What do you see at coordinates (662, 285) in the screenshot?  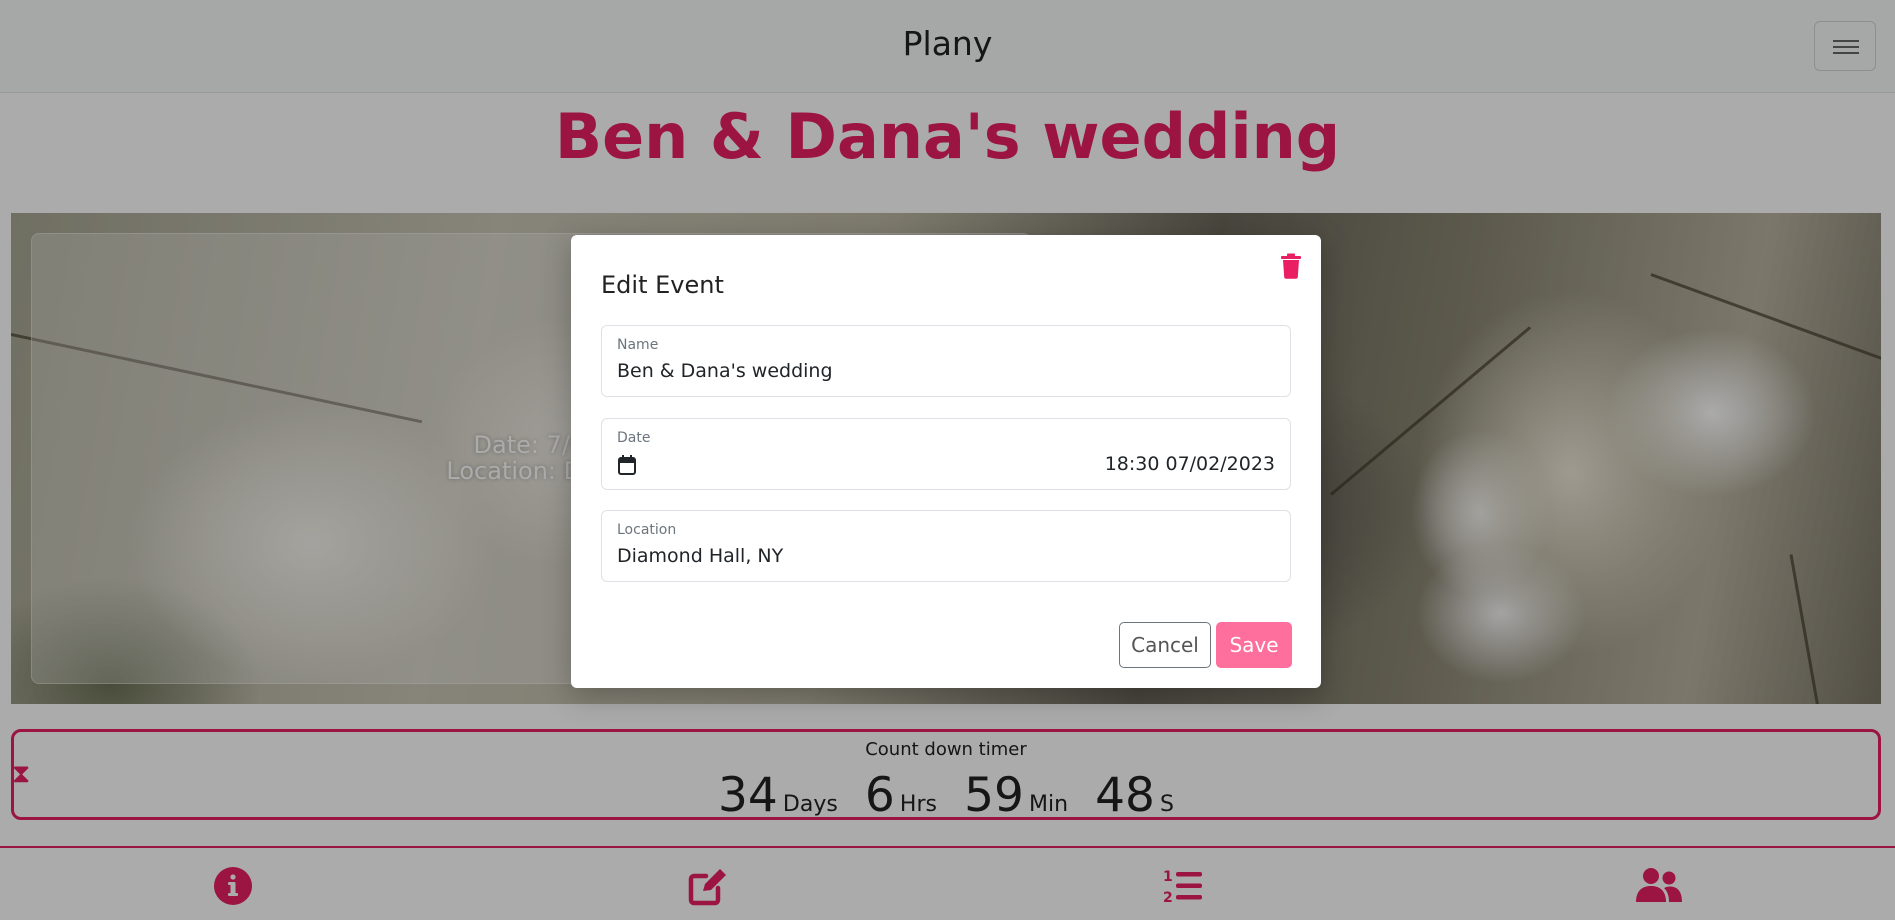 I see `modal-title: Edit Event` at bounding box center [662, 285].